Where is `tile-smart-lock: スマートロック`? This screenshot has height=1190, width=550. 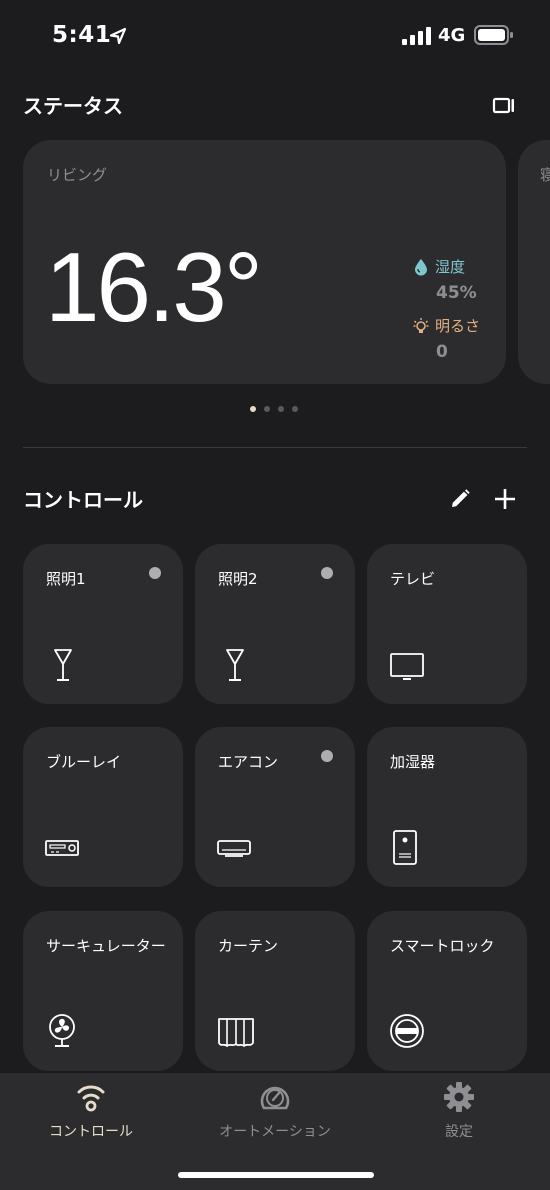 tile-smart-lock: スマートロック is located at coordinates (447, 991).